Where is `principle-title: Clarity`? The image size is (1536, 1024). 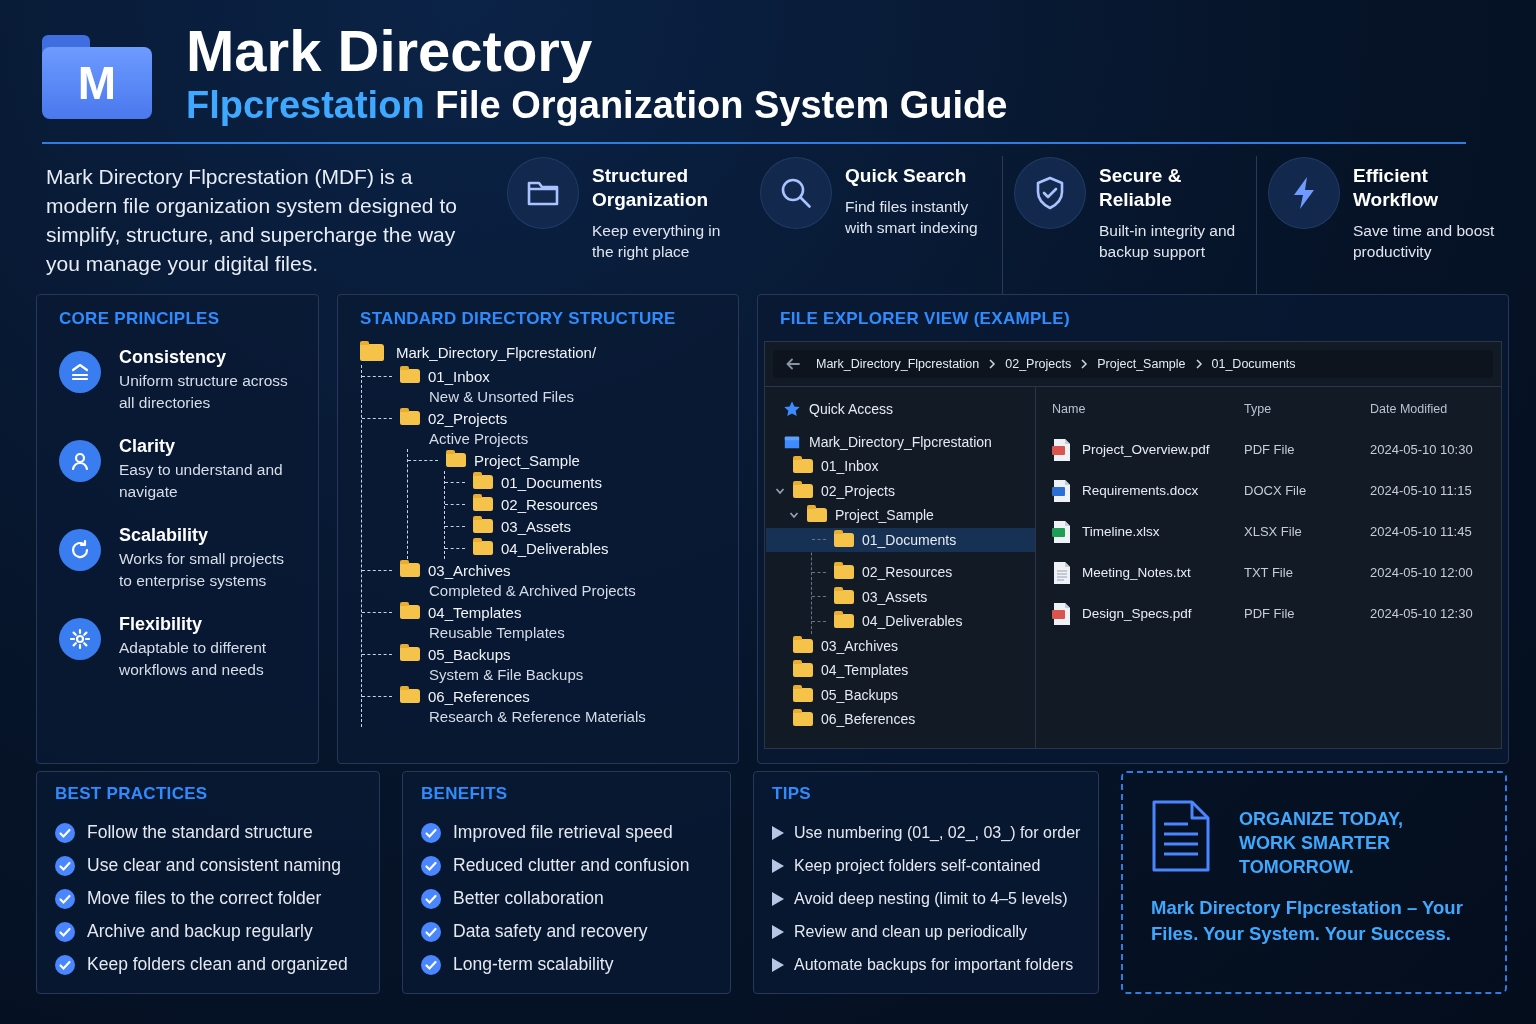 principle-title: Clarity is located at coordinates (148, 446).